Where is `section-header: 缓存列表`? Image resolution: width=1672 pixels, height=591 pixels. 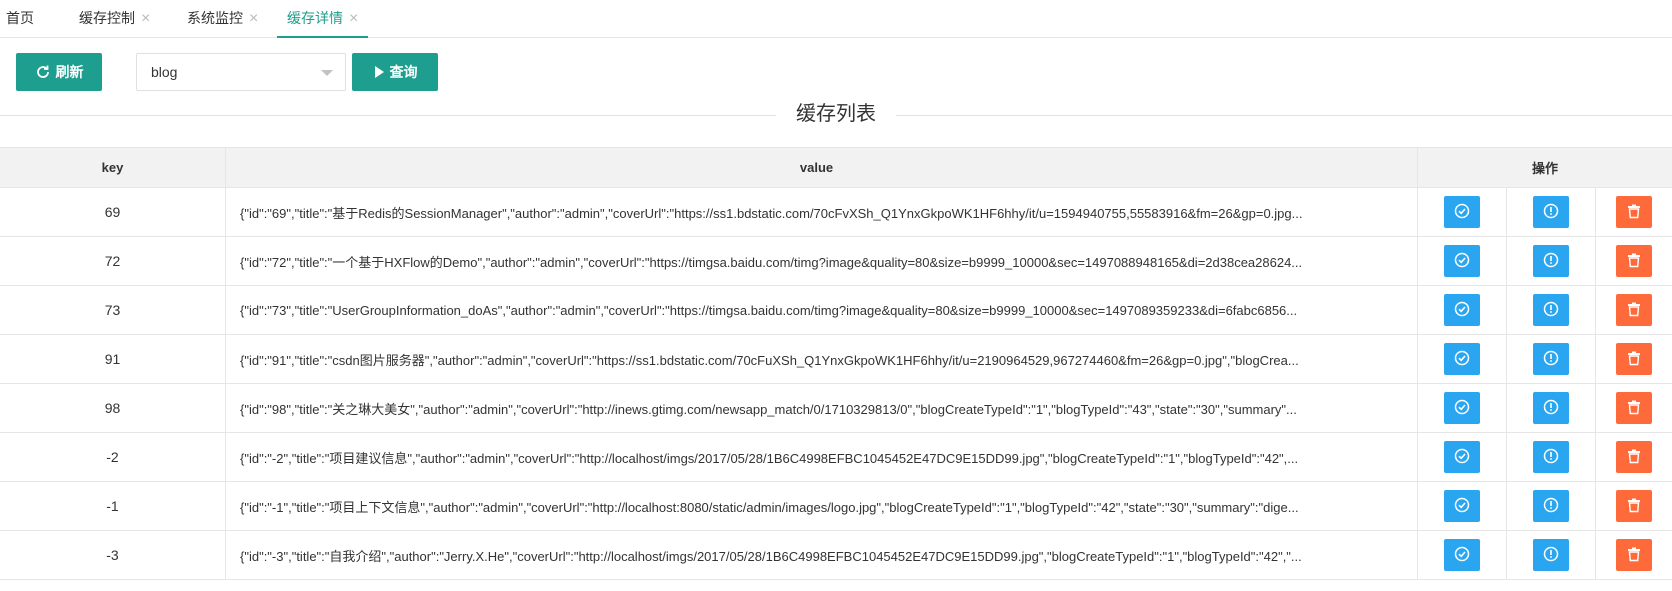
section-header: 缓存列表 is located at coordinates (836, 115).